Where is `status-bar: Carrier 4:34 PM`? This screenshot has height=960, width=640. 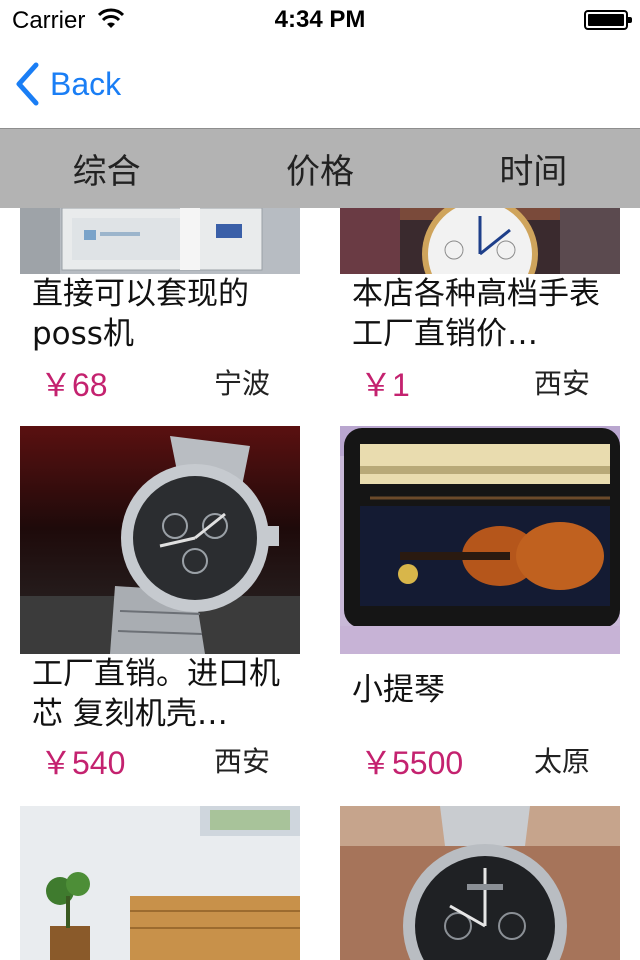 status-bar: Carrier 4:34 PM is located at coordinates (320, 20).